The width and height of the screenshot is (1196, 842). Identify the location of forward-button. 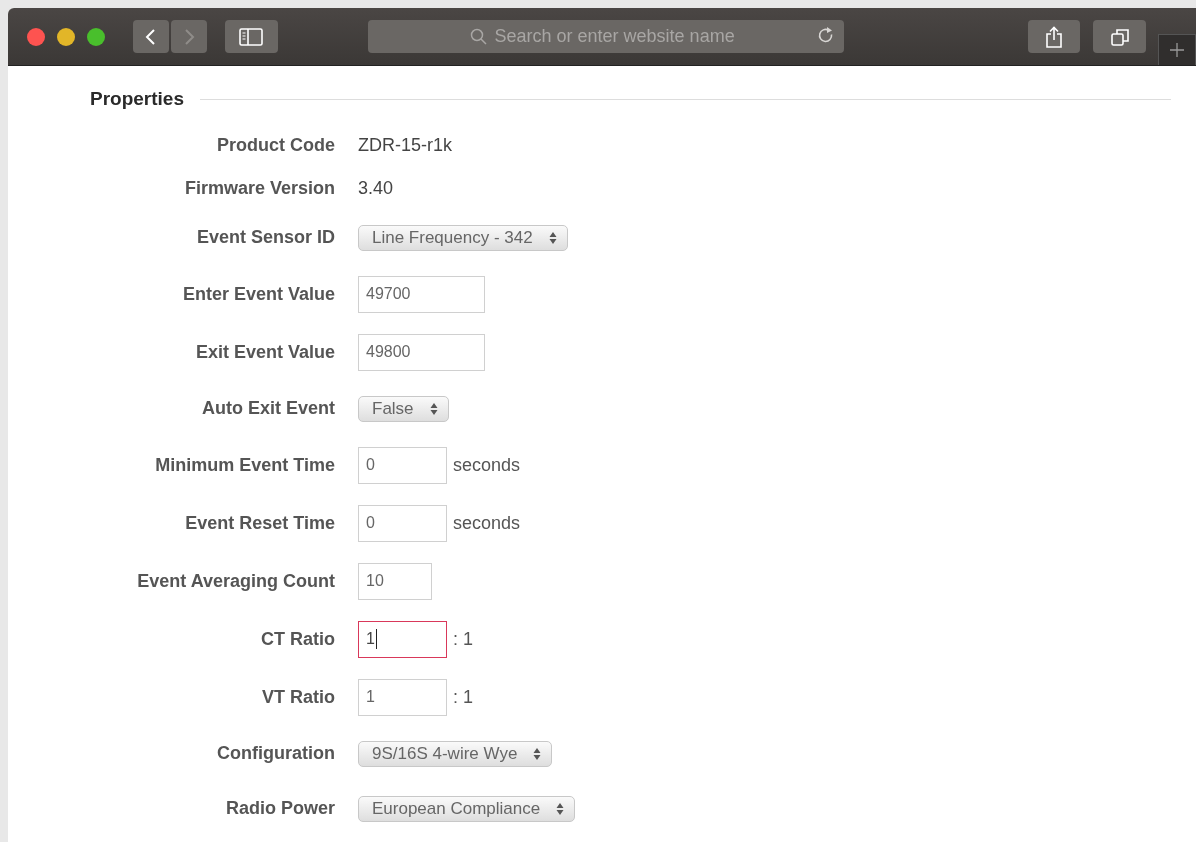
(188, 36).